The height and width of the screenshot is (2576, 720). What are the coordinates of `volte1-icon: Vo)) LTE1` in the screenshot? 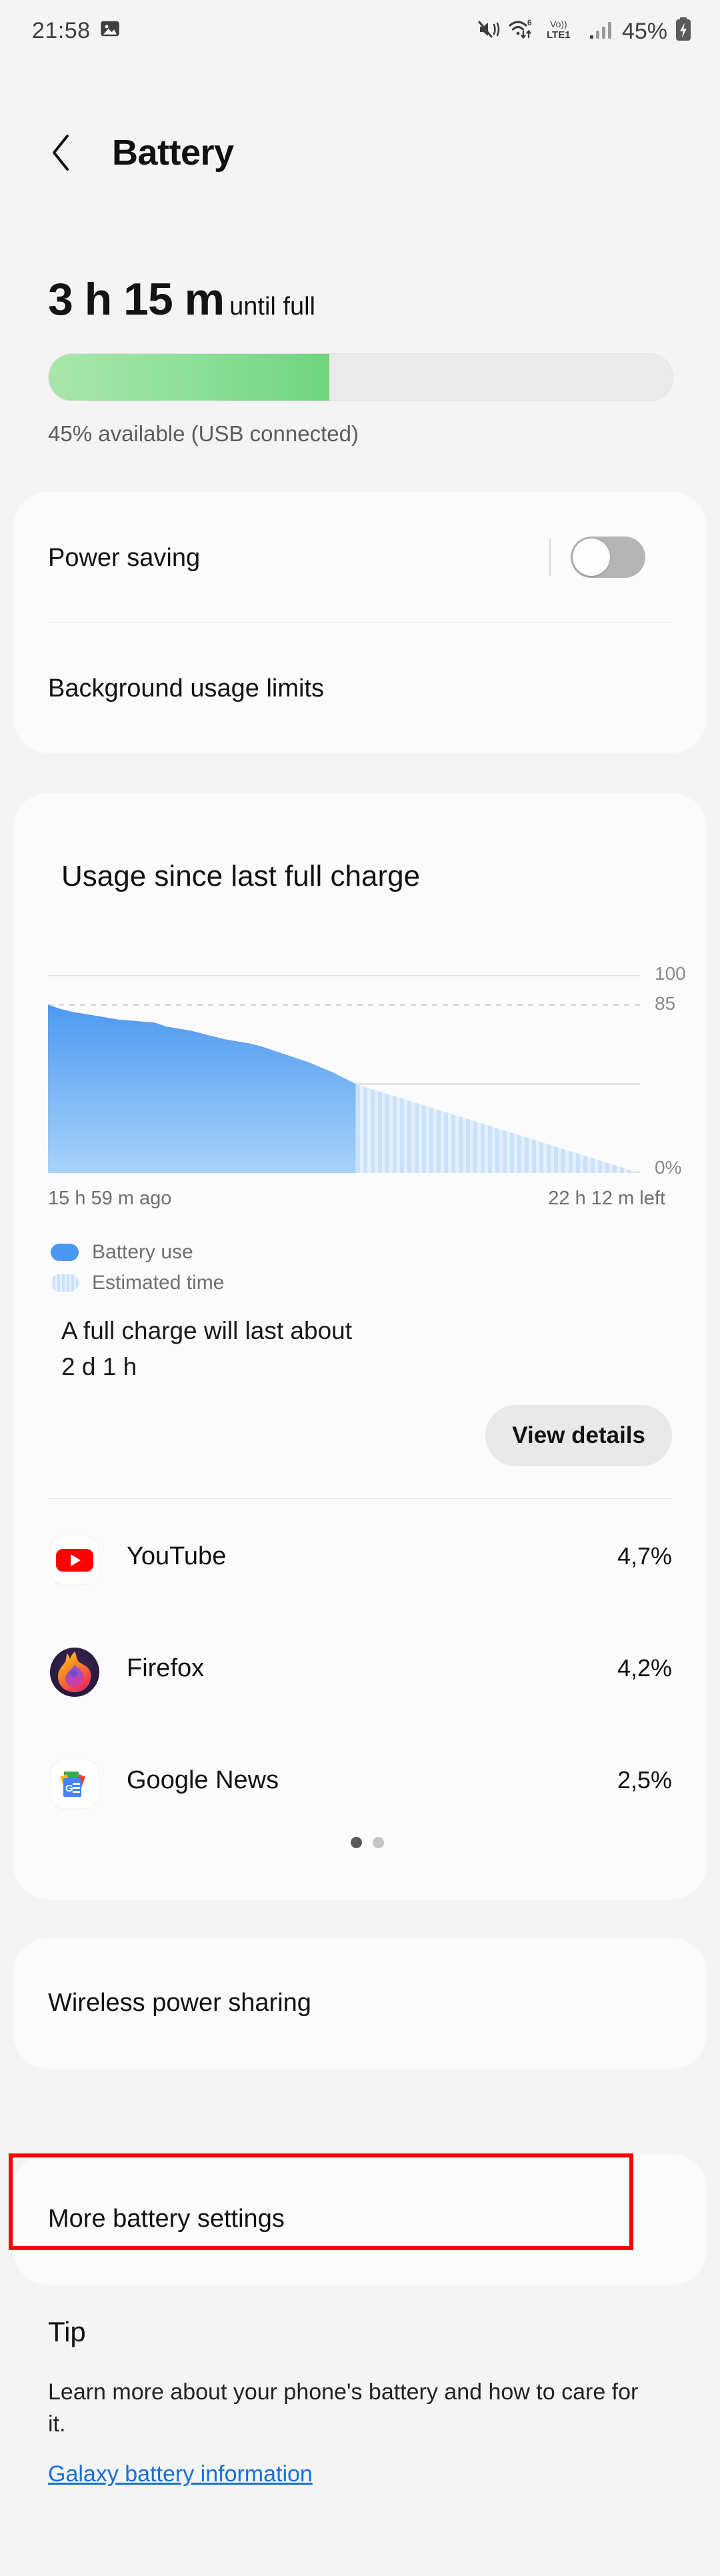 It's located at (564, 31).